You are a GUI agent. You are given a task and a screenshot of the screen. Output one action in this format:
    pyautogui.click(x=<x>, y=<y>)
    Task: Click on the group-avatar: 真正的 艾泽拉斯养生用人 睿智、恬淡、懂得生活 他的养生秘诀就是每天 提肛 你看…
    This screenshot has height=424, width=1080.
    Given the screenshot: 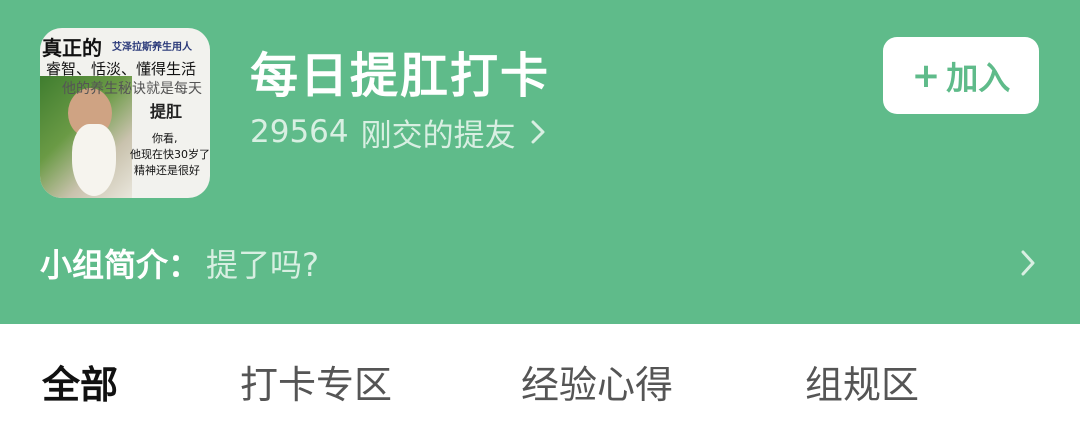 What is the action you would take?
    pyautogui.click(x=125, y=113)
    